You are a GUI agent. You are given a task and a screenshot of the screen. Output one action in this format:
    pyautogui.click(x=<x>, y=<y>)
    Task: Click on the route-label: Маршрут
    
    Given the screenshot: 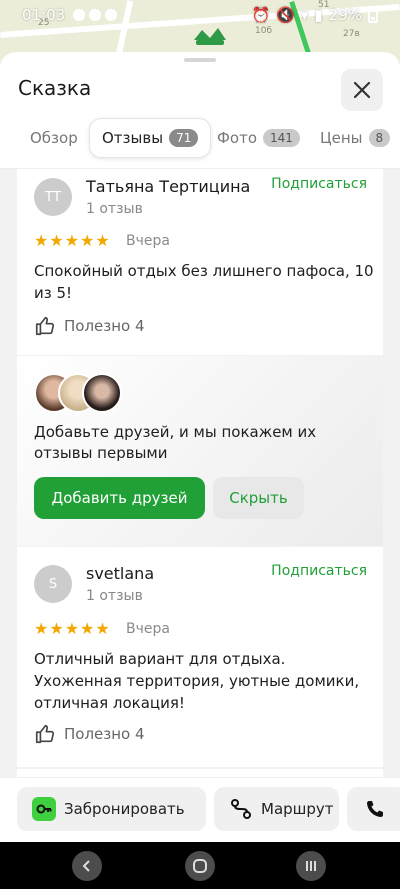 What is the action you would take?
    pyautogui.click(x=297, y=809)
    